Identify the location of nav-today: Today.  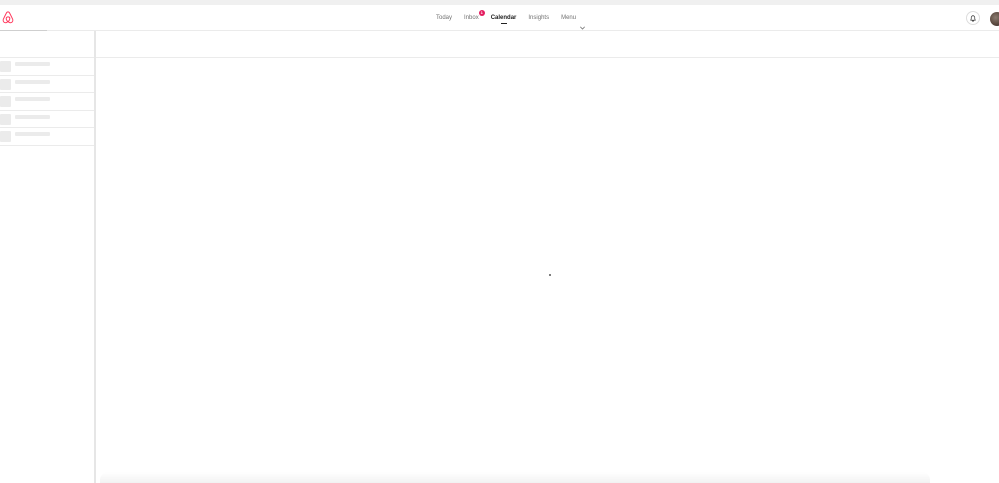
(444, 18).